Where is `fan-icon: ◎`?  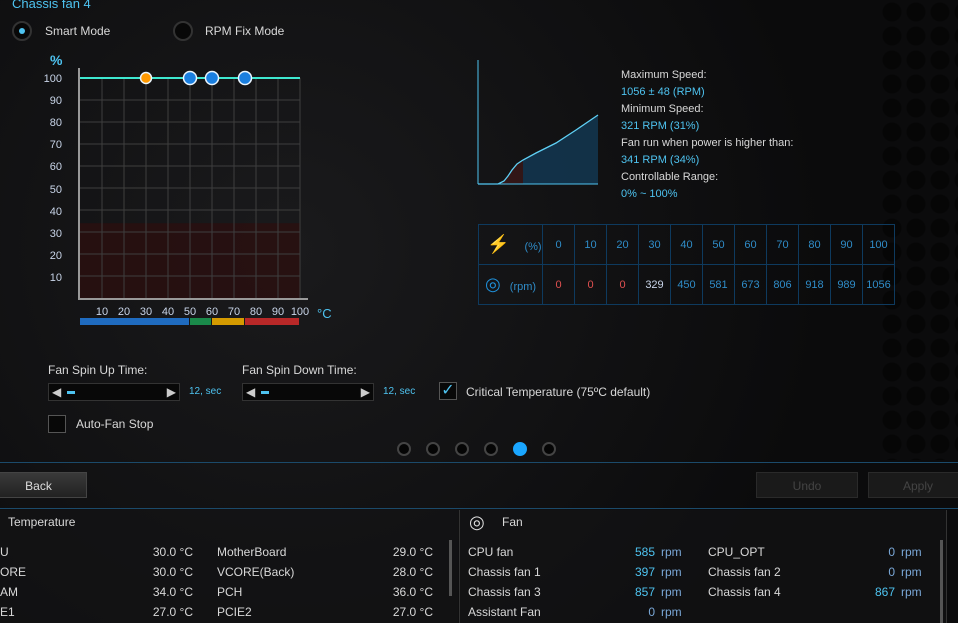
fan-icon: ◎ is located at coordinates (477, 522).